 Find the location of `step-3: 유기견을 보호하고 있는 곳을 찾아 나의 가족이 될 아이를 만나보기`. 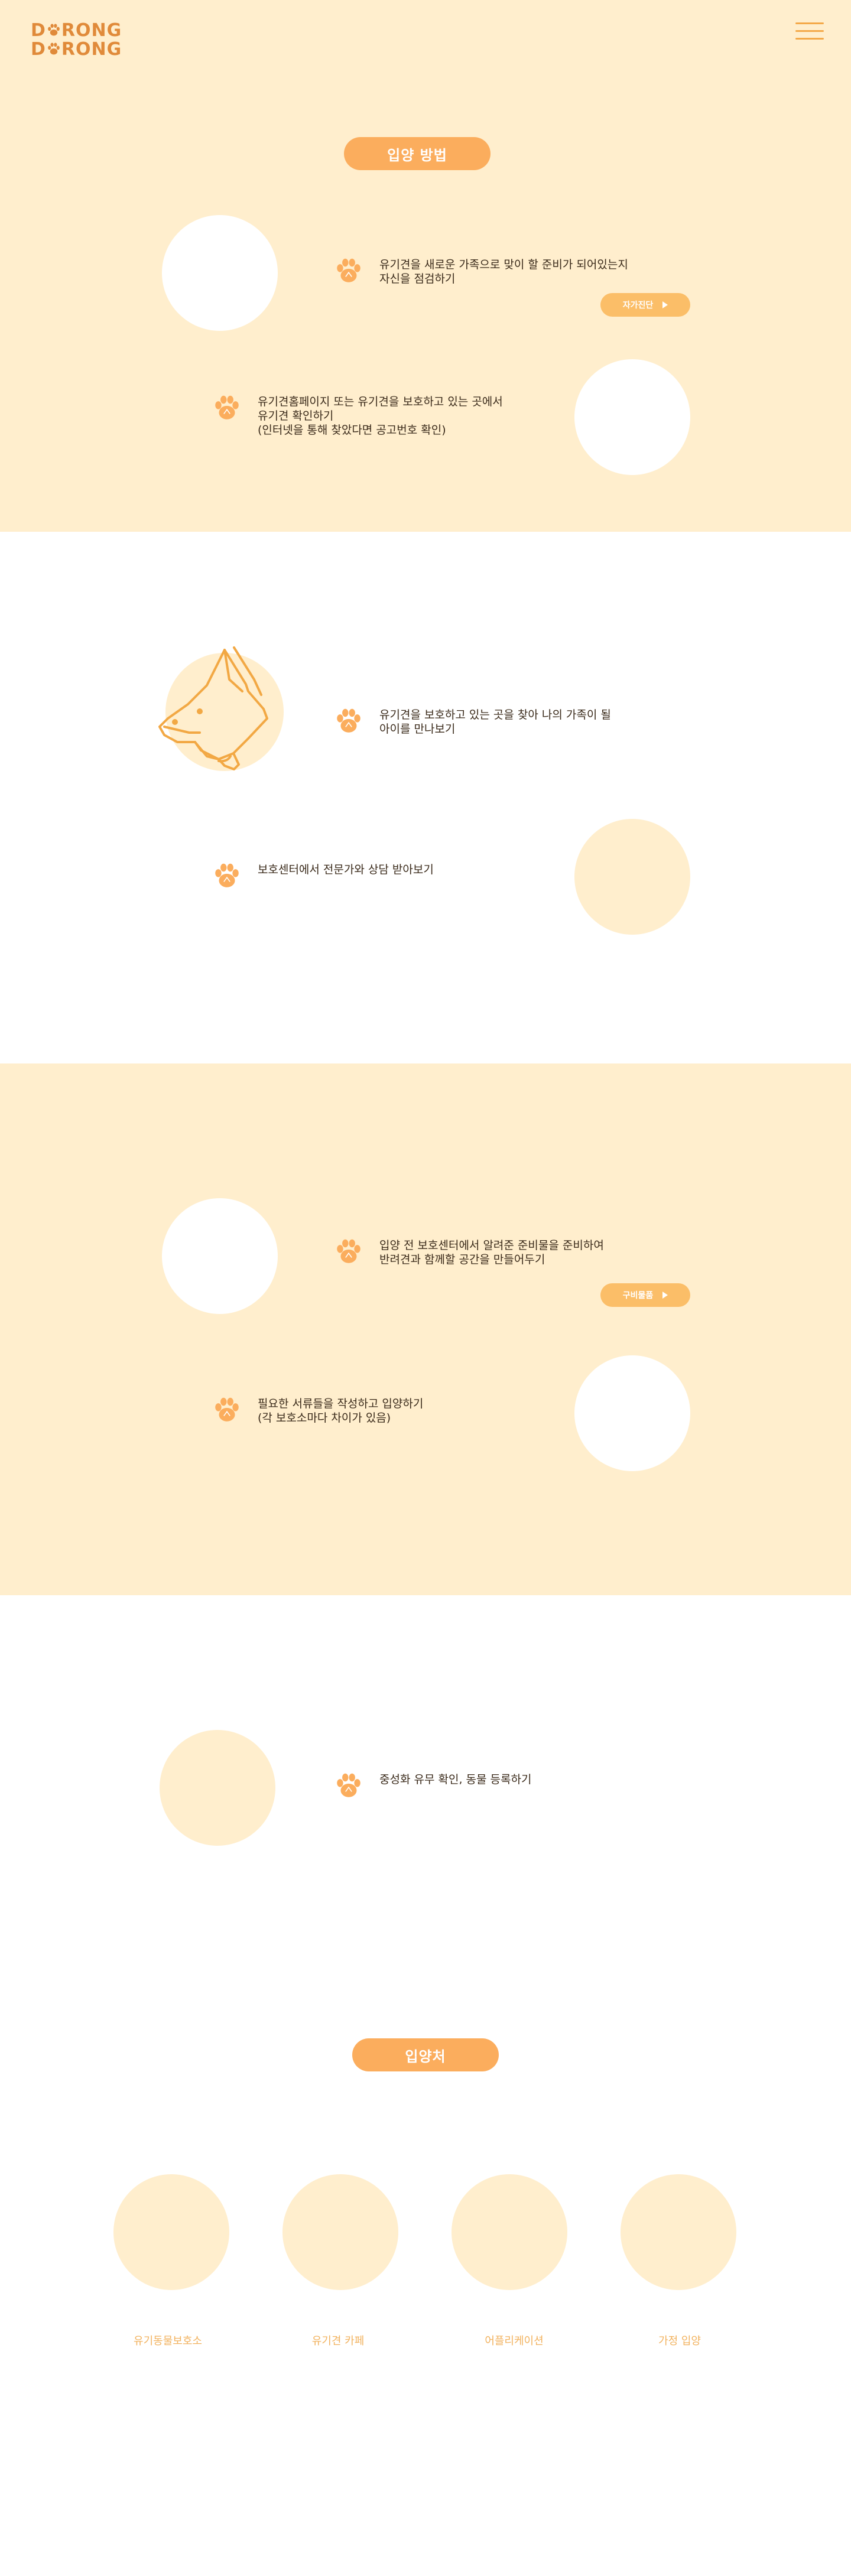

step-3: 유기견을 보호하고 있는 곳을 찾아 나의 가족이 될 아이를 만나보기 is located at coordinates (472, 721).